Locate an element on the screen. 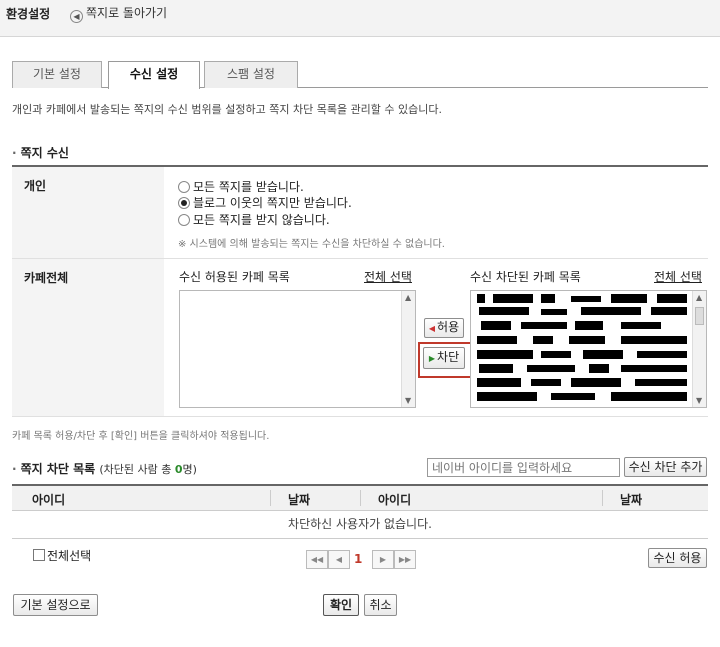 Image resolution: width=720 pixels, height=647 pixels. cafe-footnote: 카페 목록 허용/차단 후 [확인] 버튼을 클릭하셔야 적용됩니다. is located at coordinates (141, 436).